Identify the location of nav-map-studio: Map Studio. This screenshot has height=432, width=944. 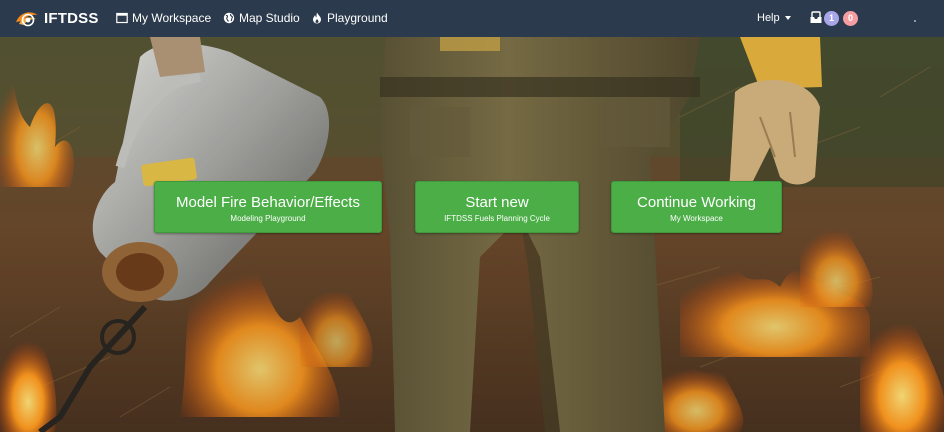
(261, 18).